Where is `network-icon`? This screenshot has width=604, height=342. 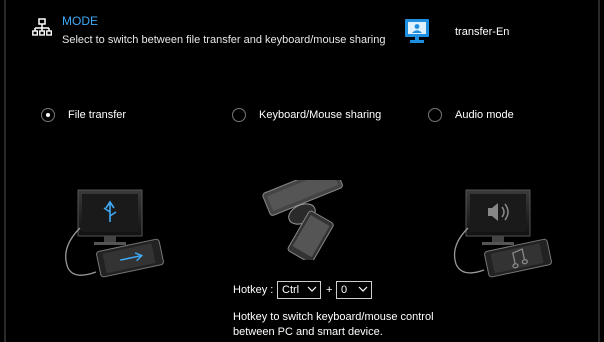 network-icon is located at coordinates (42, 27).